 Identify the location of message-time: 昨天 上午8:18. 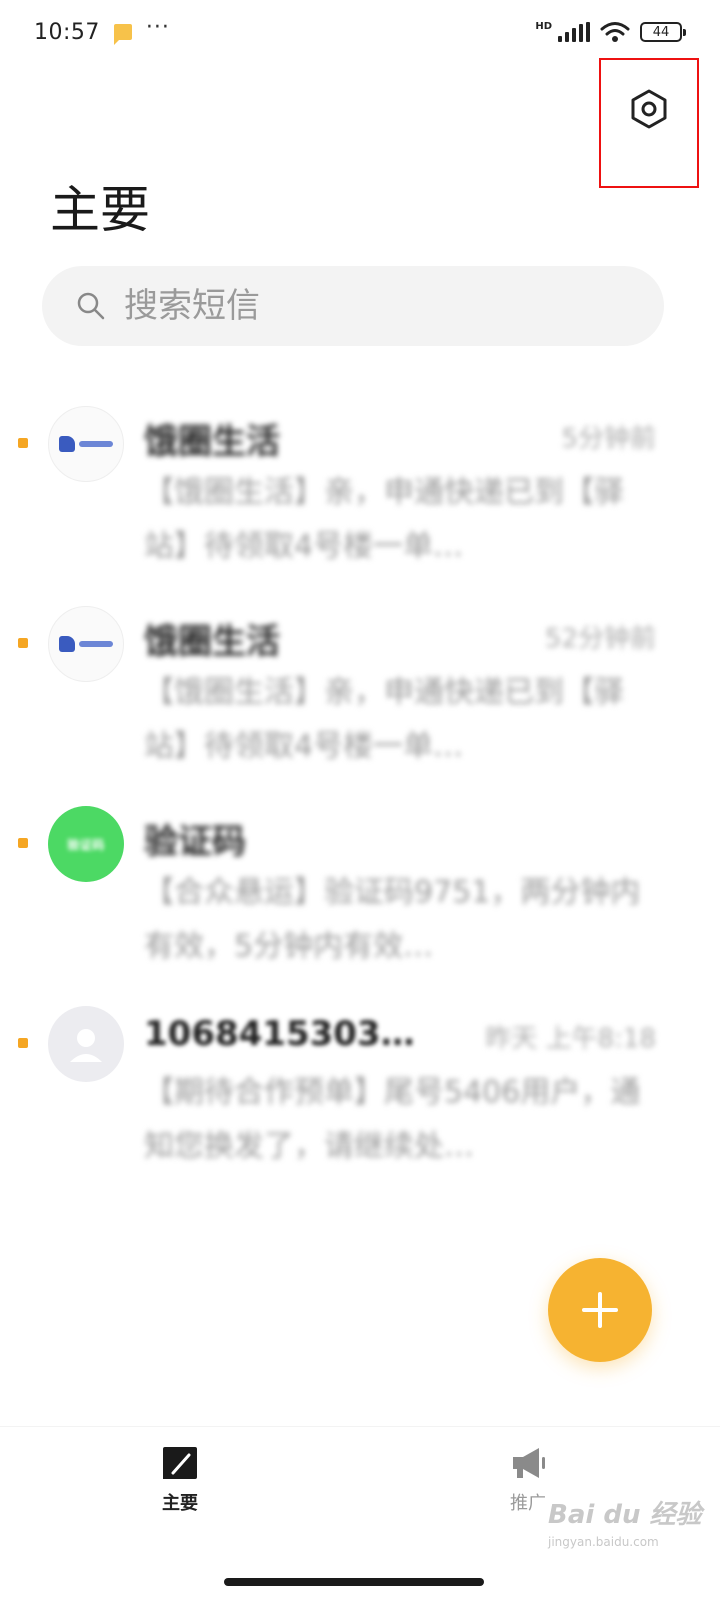
(570, 1039).